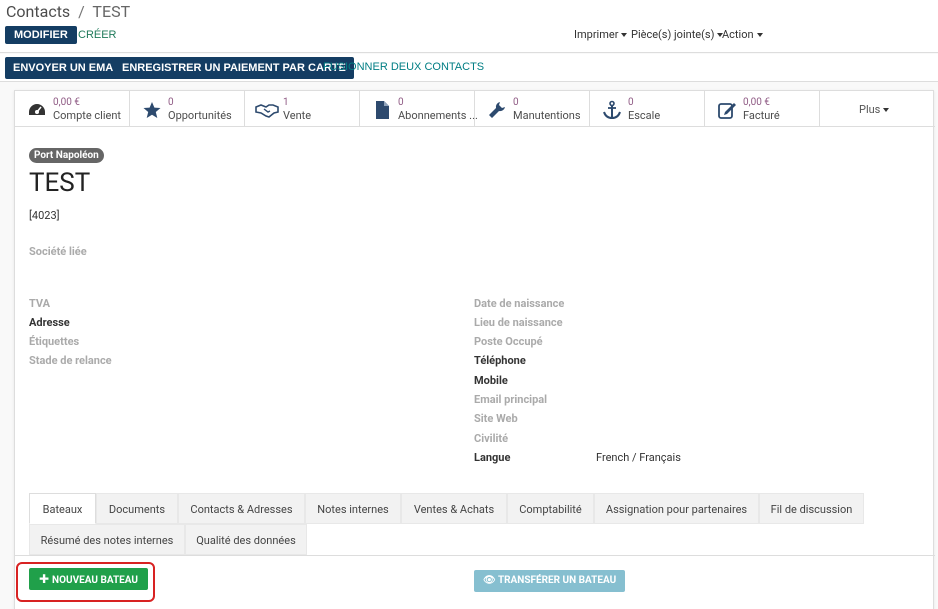  What do you see at coordinates (62, 508) in the screenshot?
I see `tab-bateaux: Bateaux` at bounding box center [62, 508].